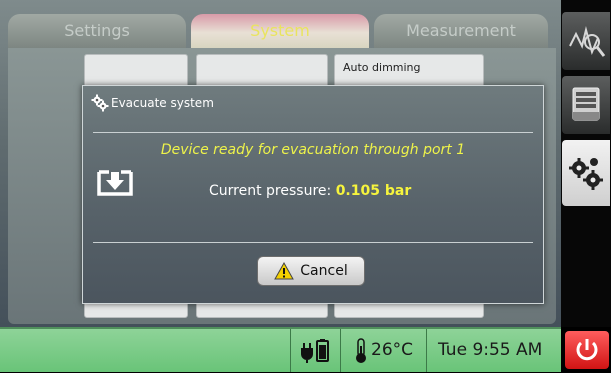 The height and width of the screenshot is (373, 611). What do you see at coordinates (373, 191) in the screenshot?
I see `pressure-value: 0.105 bar` at bounding box center [373, 191].